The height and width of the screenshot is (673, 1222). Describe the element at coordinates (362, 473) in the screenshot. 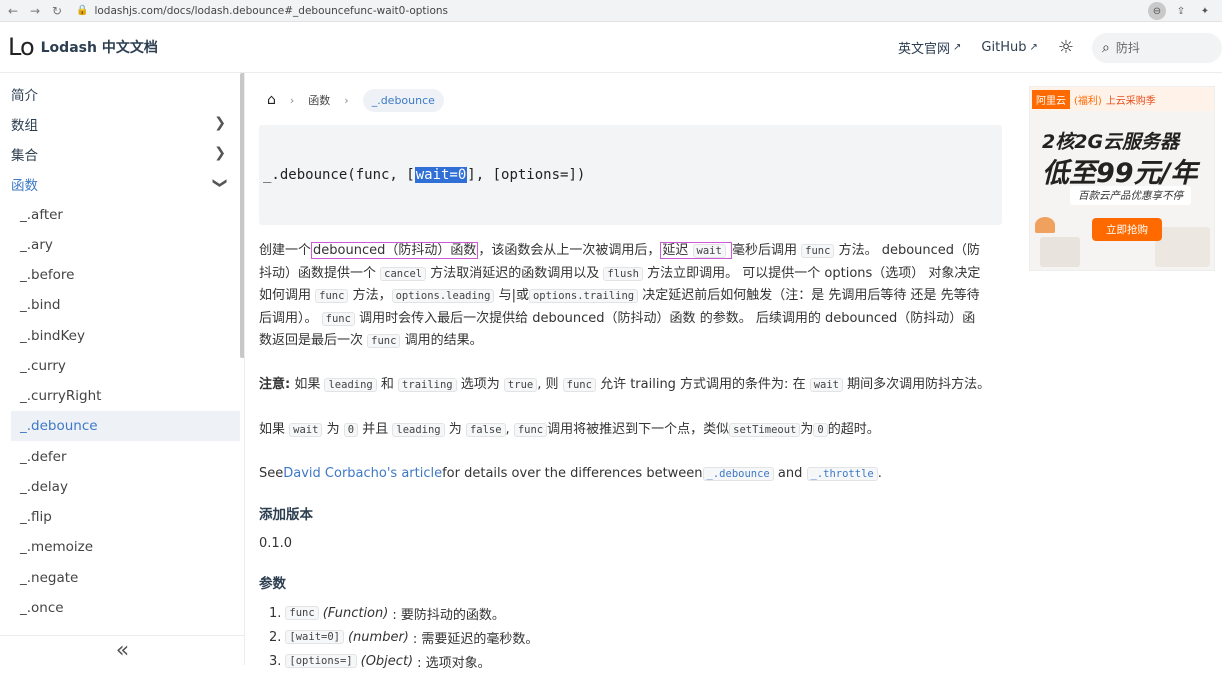

I see `article-link: David Corbacho's article` at that location.